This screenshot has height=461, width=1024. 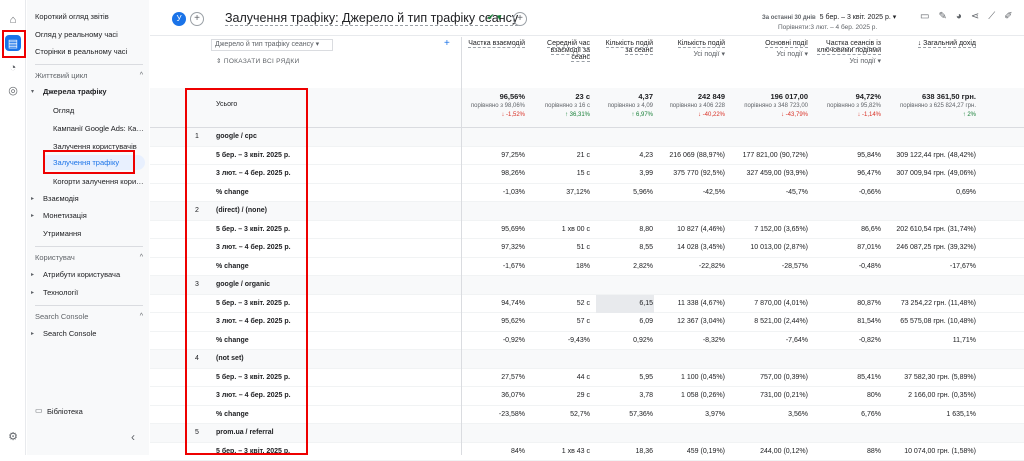 What do you see at coordinates (946, 16) in the screenshot?
I see `pencil-icon: ✎` at bounding box center [946, 16].